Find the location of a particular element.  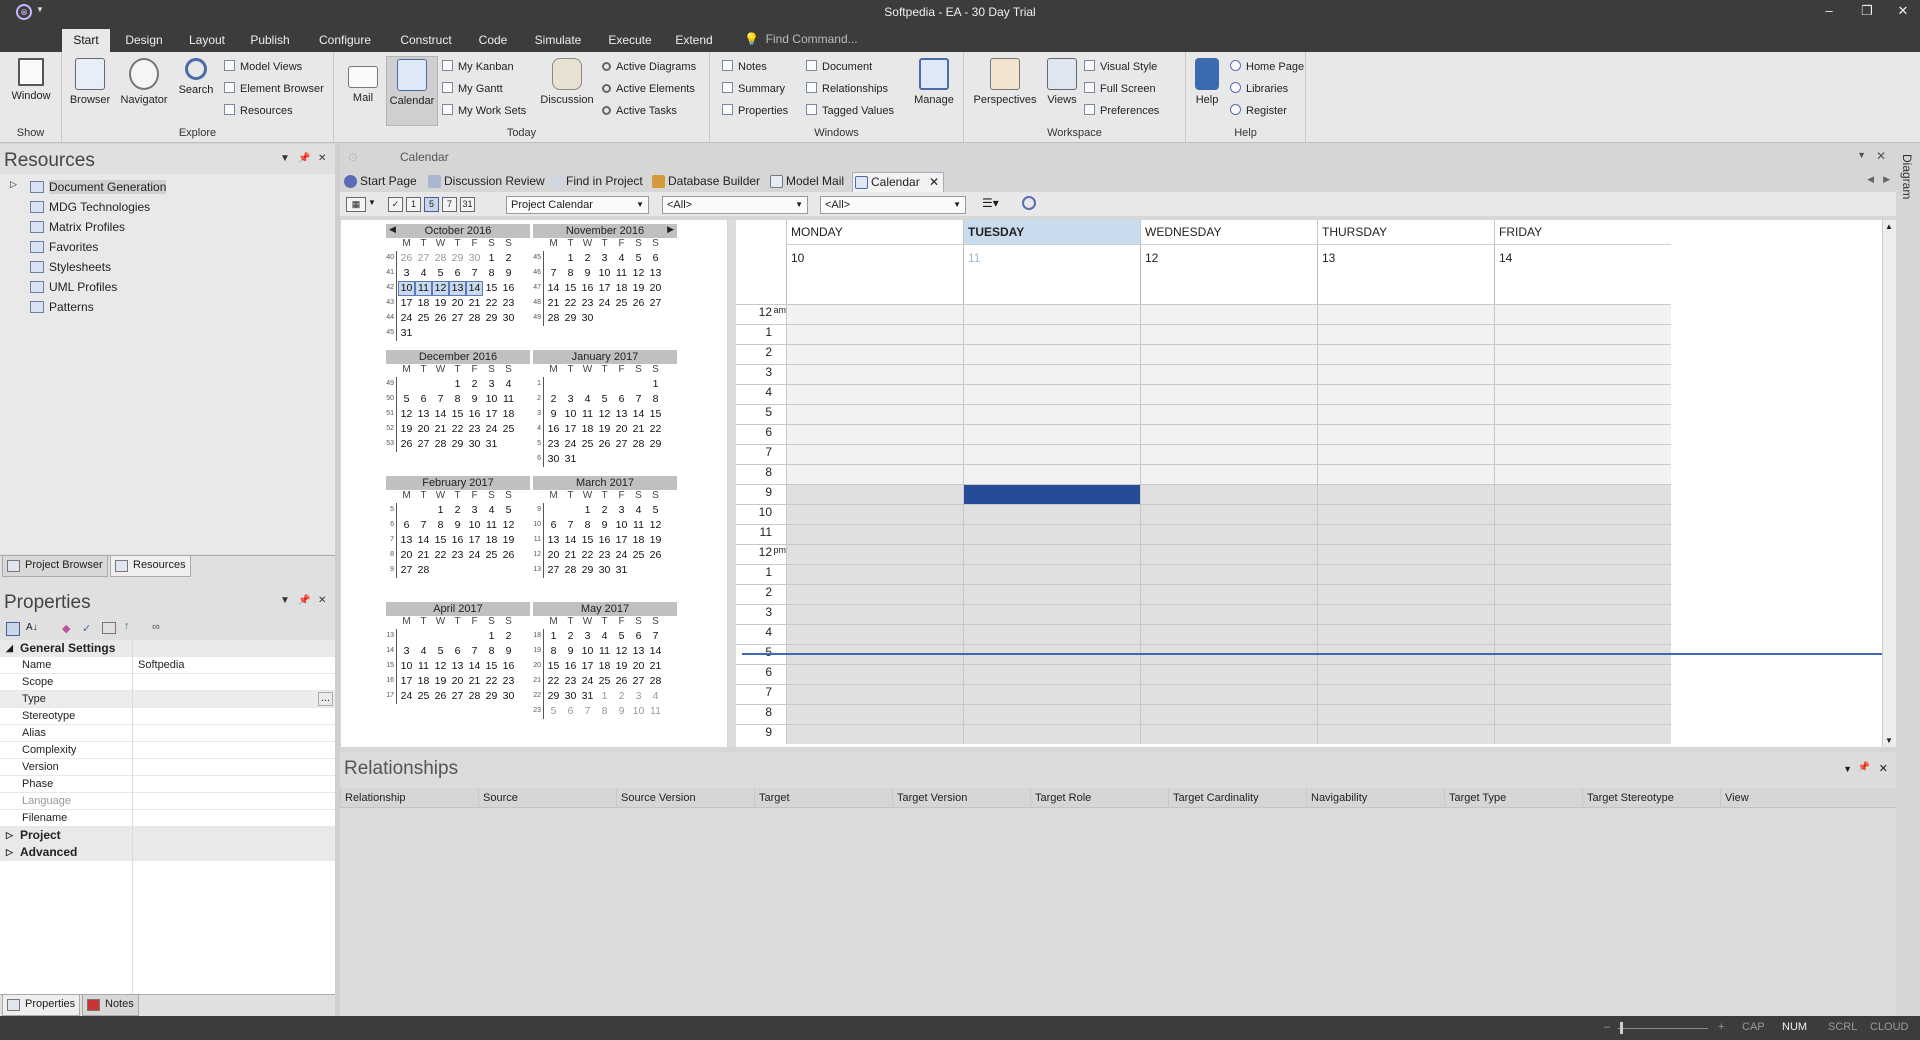

tab-discussion-review: Discussion Review is located at coordinates (485, 182).